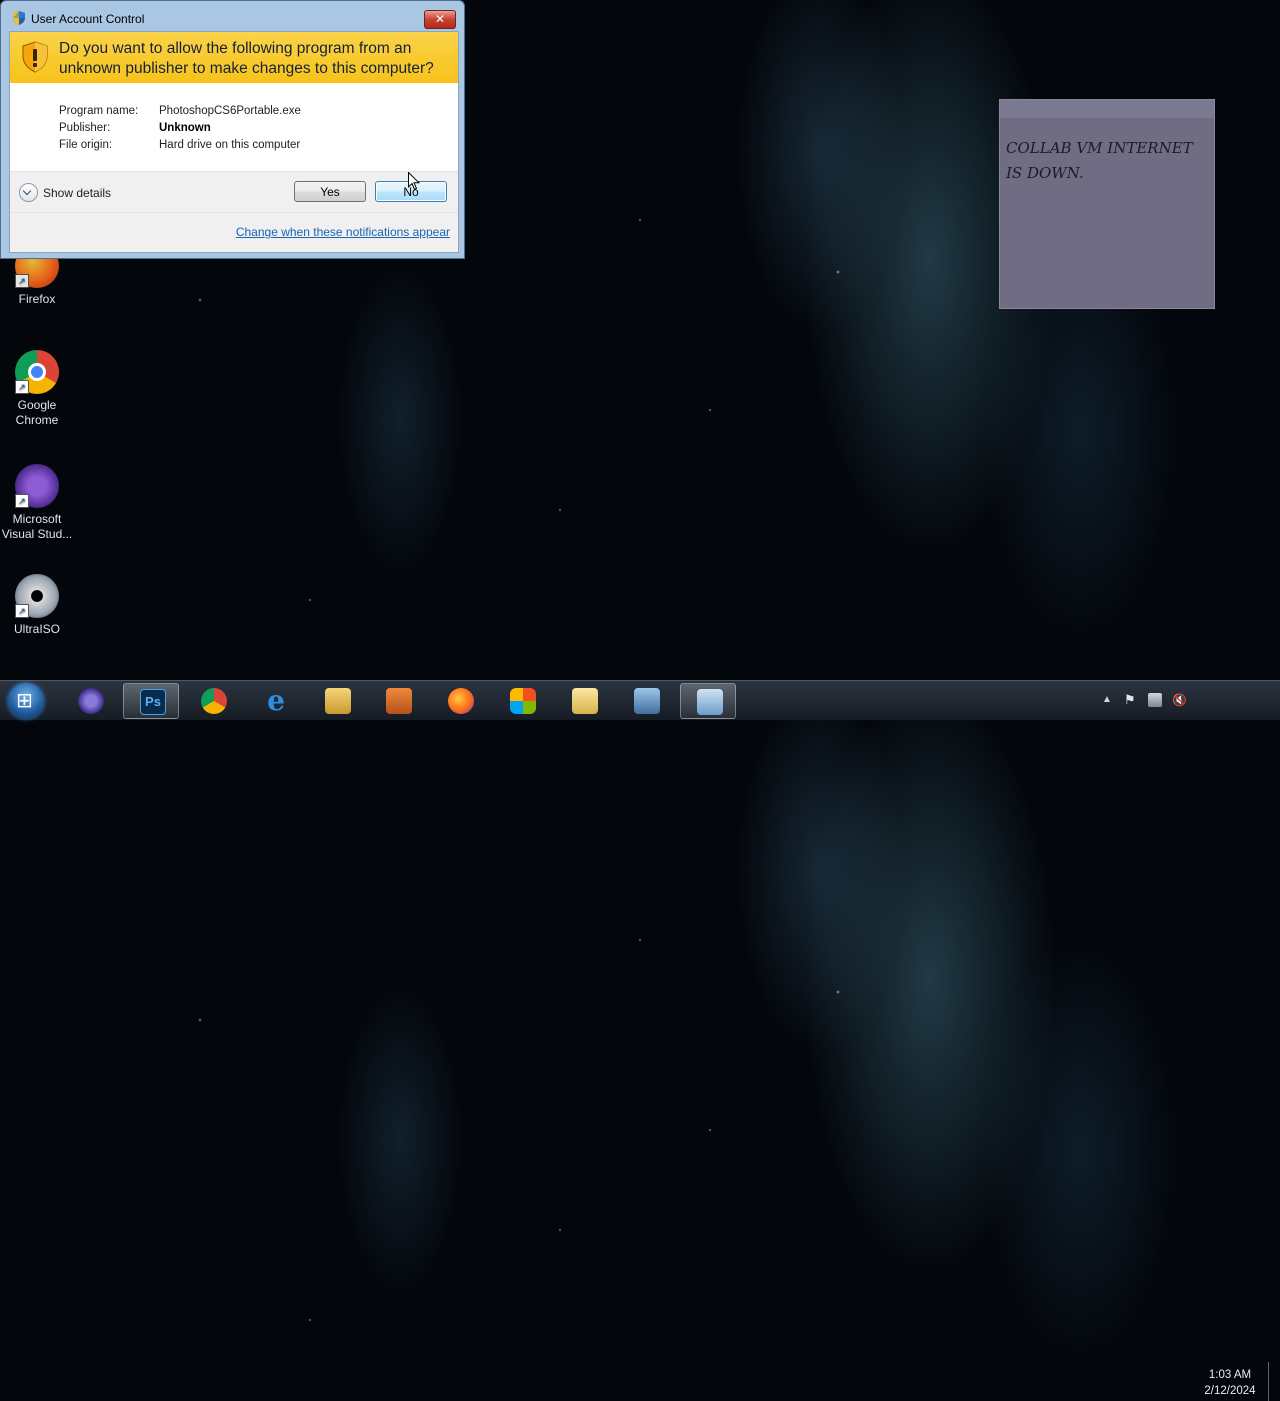  I want to click on show-hidden-icons-chevron-up-icon: ▲, so click(1107, 700).